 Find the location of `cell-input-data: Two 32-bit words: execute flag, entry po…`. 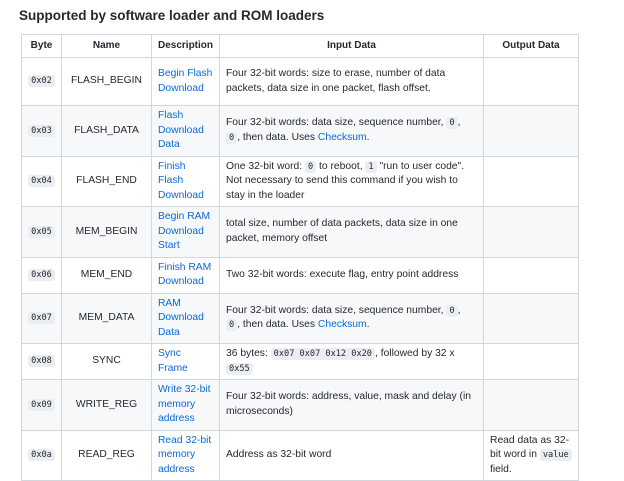

cell-input-data: Two 32-bit words: execute flag, entry po… is located at coordinates (352, 275).